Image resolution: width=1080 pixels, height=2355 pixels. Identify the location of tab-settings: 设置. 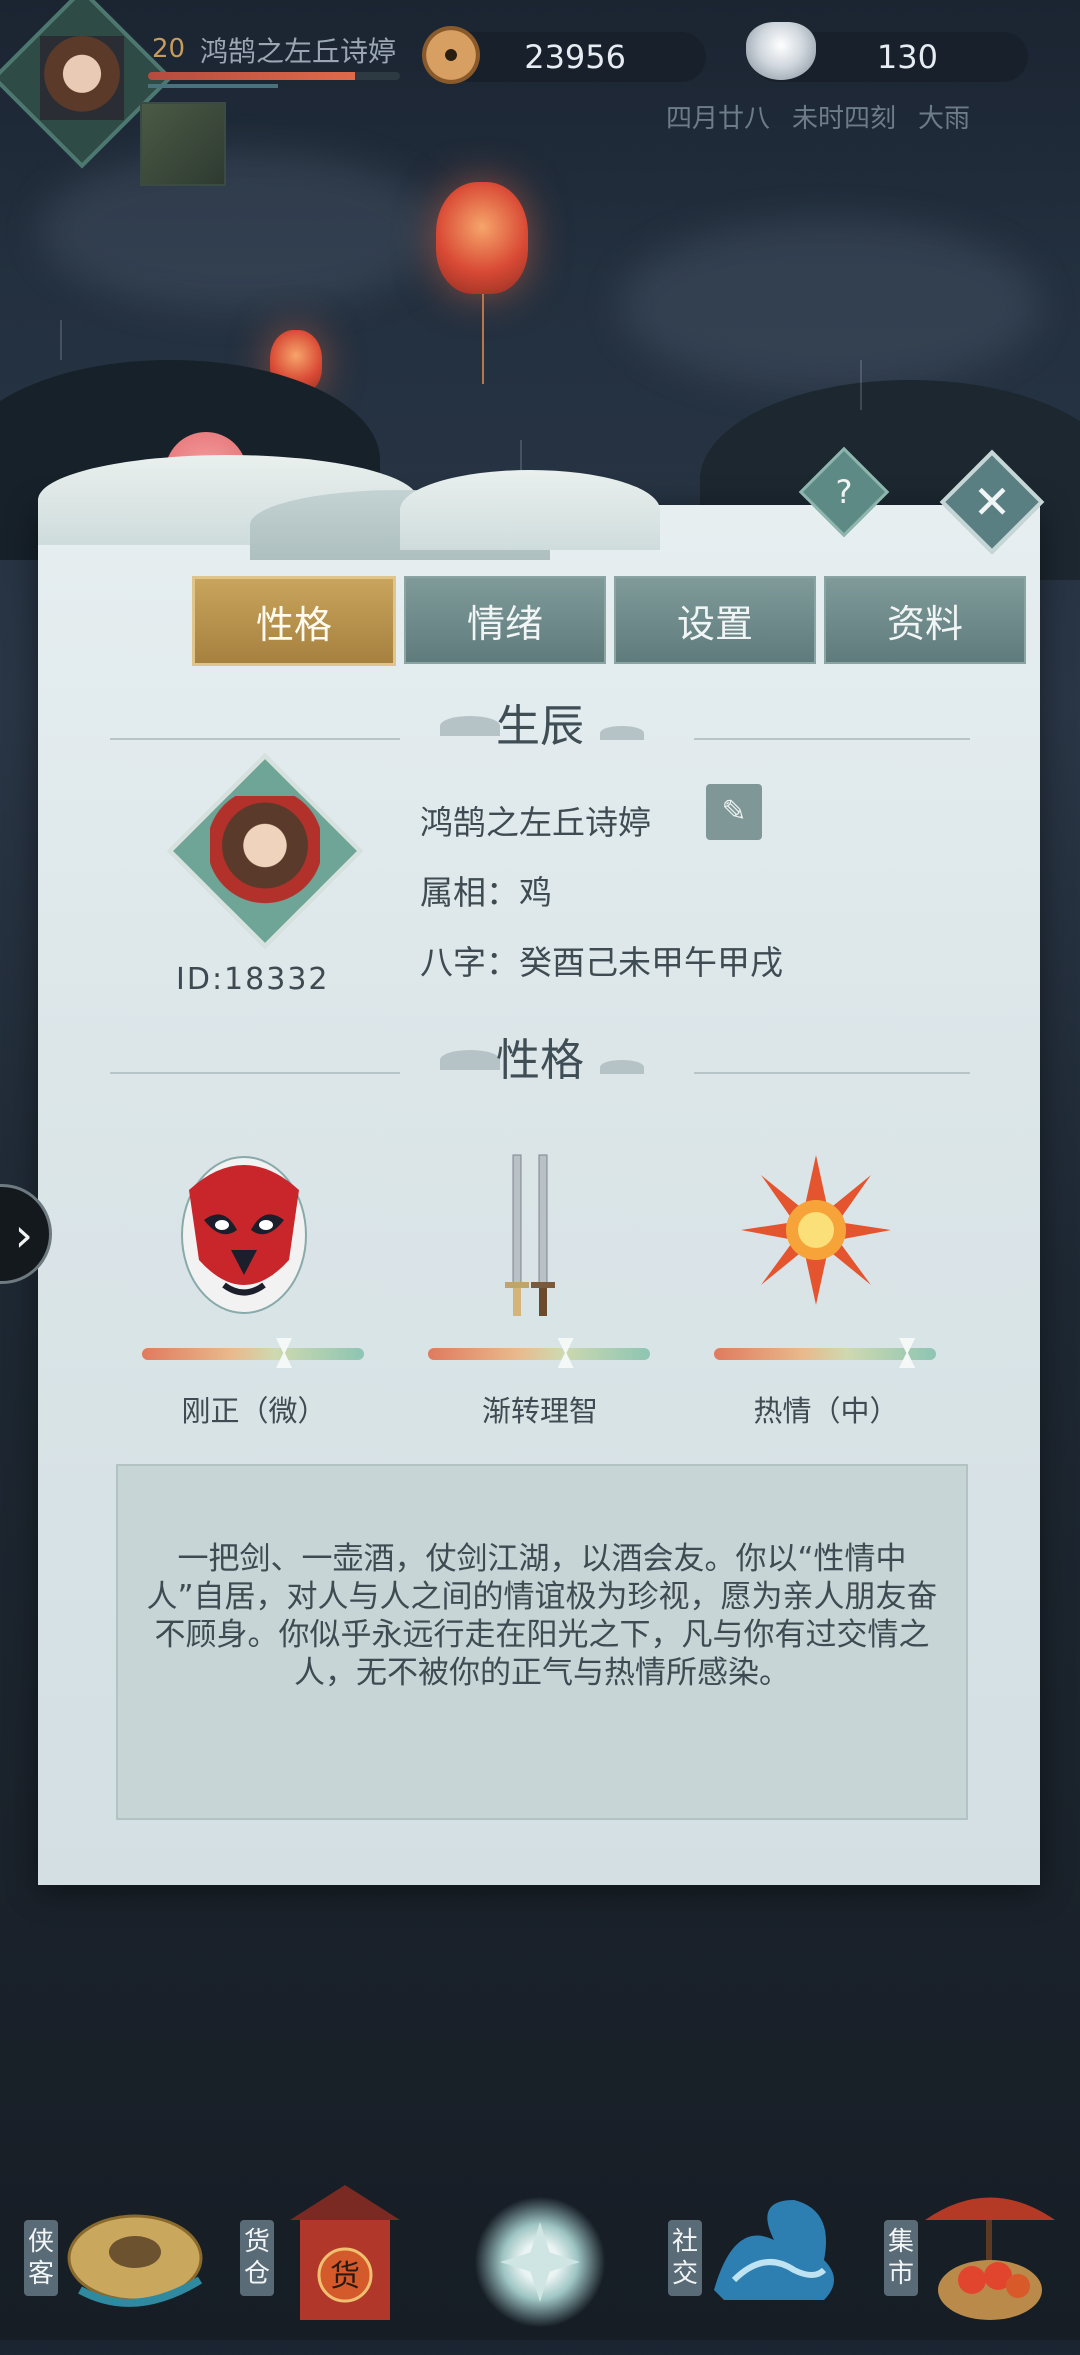
(715, 620).